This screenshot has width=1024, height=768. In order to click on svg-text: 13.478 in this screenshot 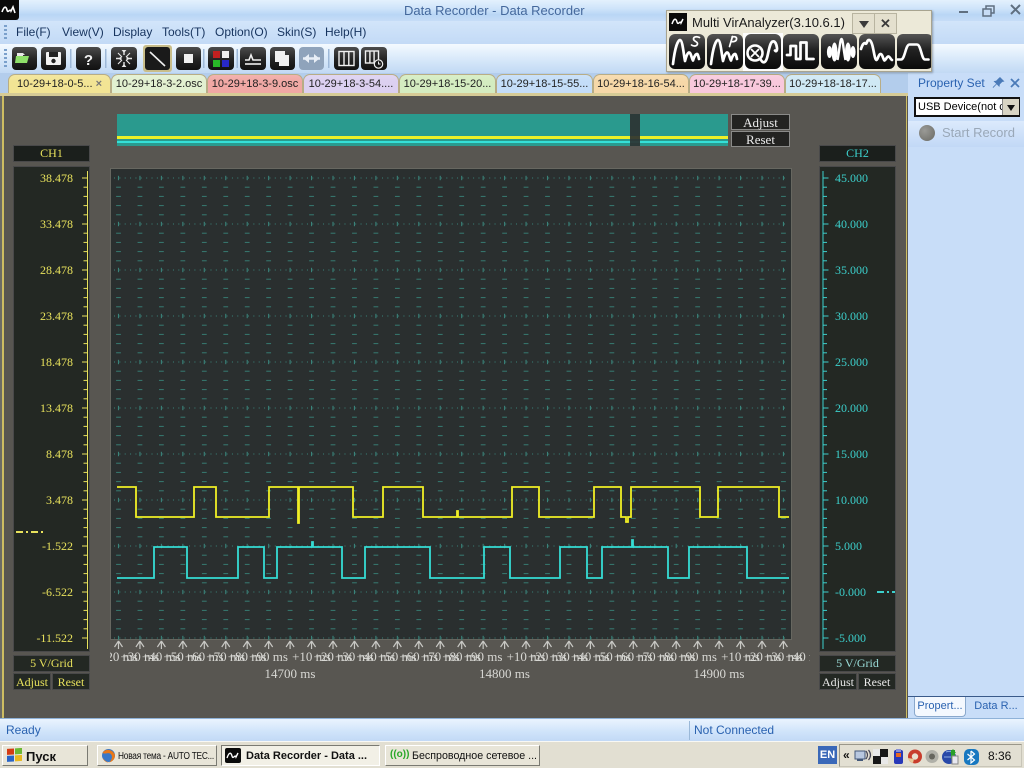, I will do `click(56, 408)`.